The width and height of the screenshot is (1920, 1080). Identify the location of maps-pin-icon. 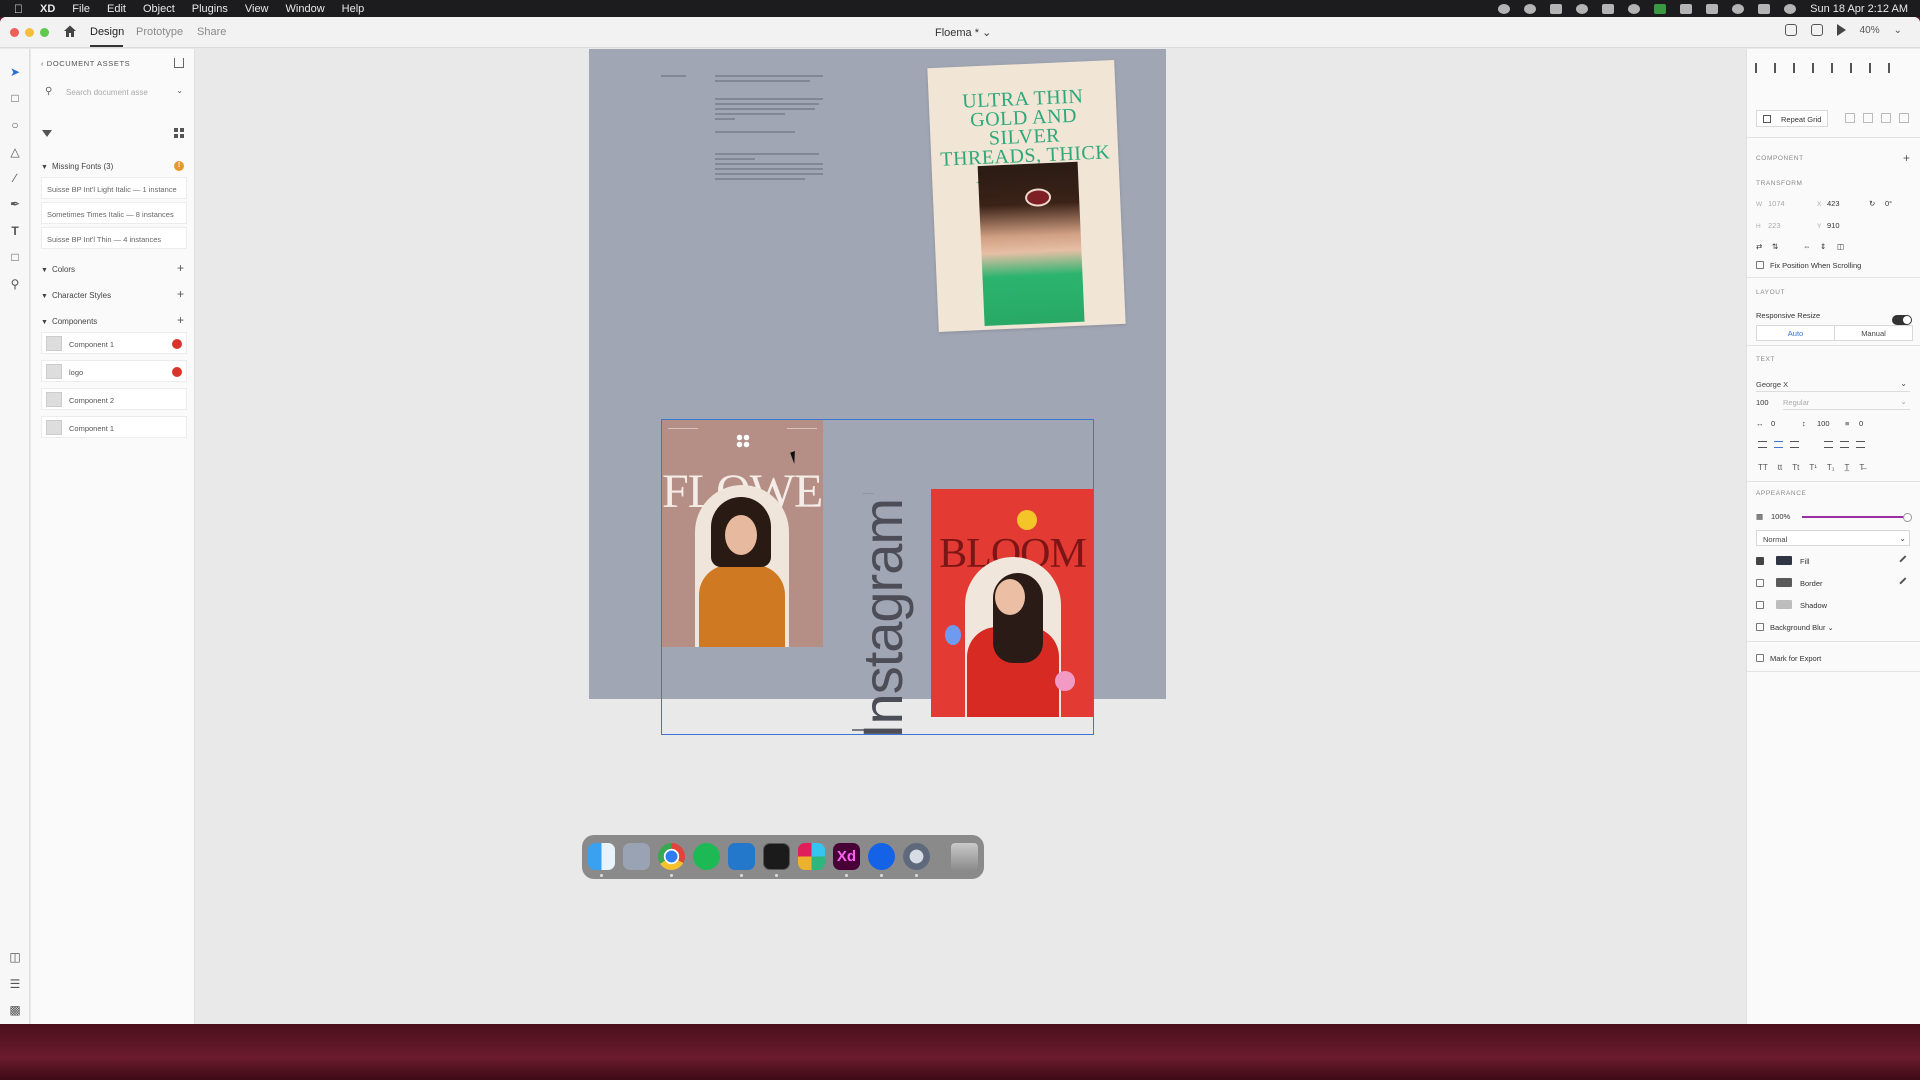
(881, 856).